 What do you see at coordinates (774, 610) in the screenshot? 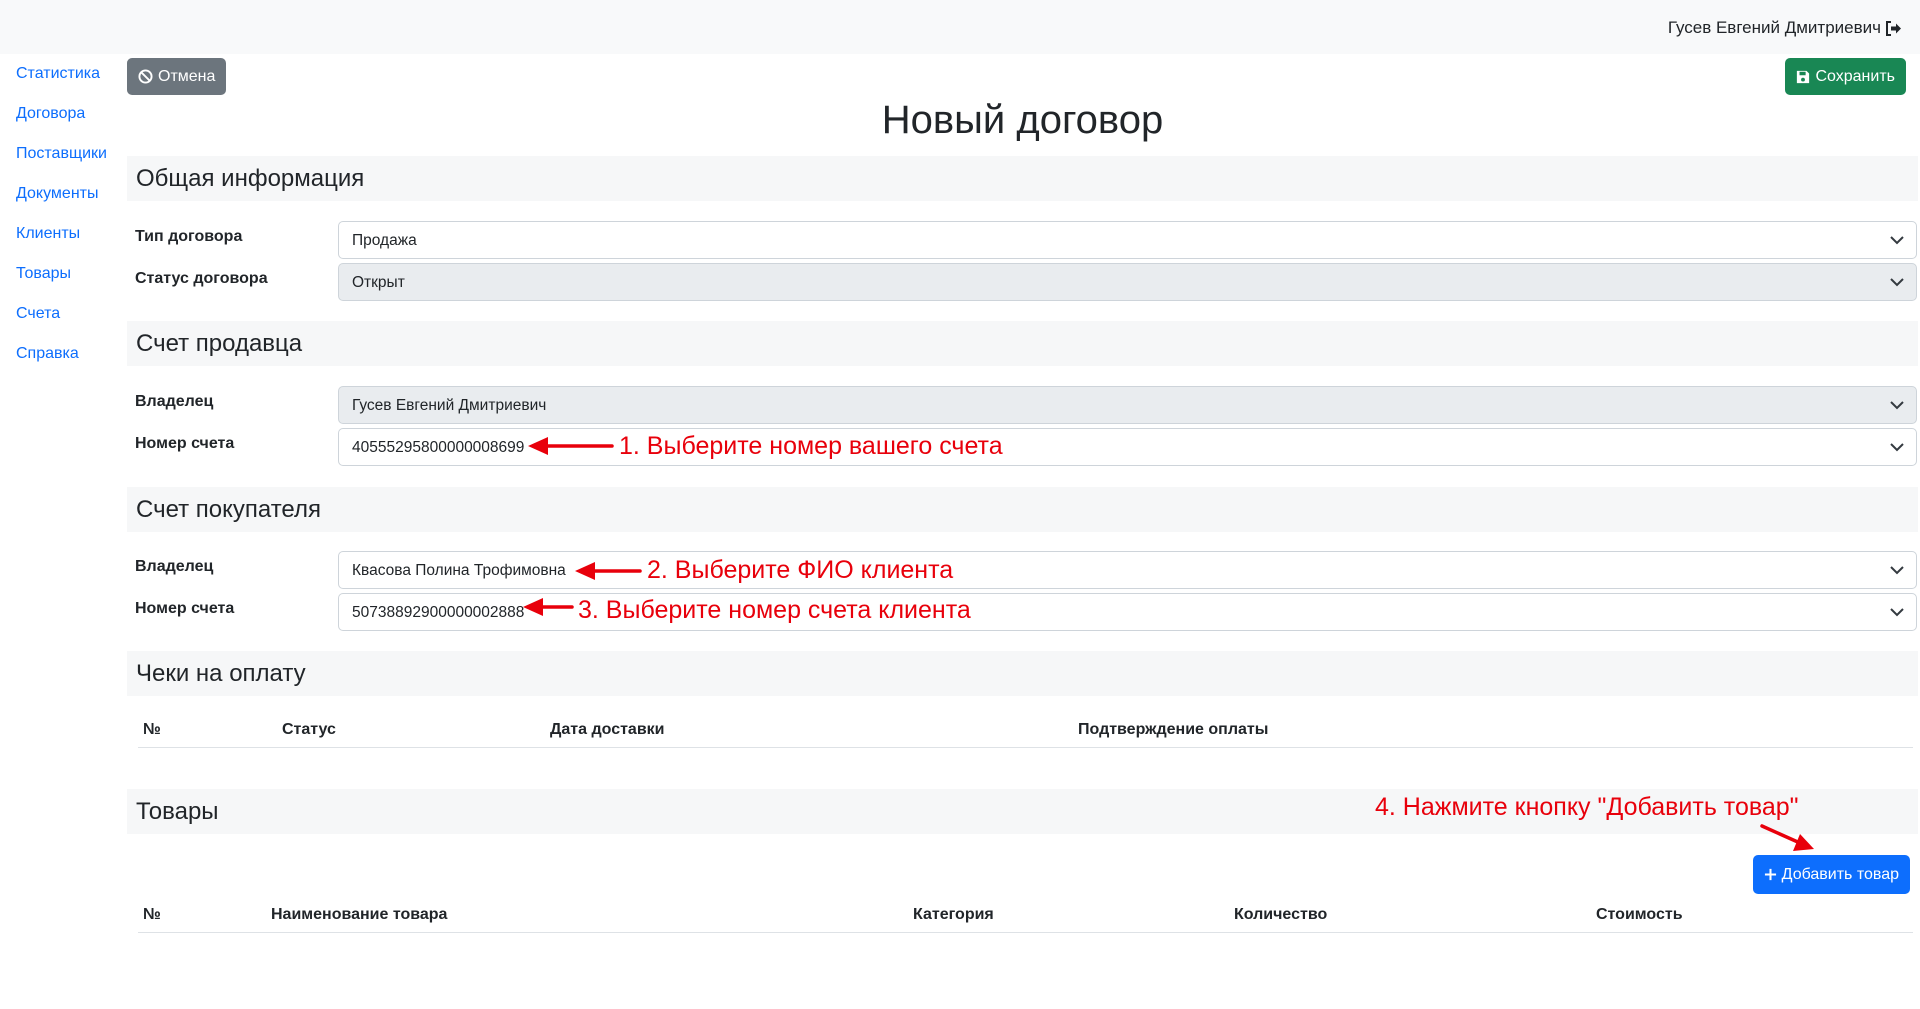
I see `annotation-note-3: 3. Выберите номер счета клиента` at bounding box center [774, 610].